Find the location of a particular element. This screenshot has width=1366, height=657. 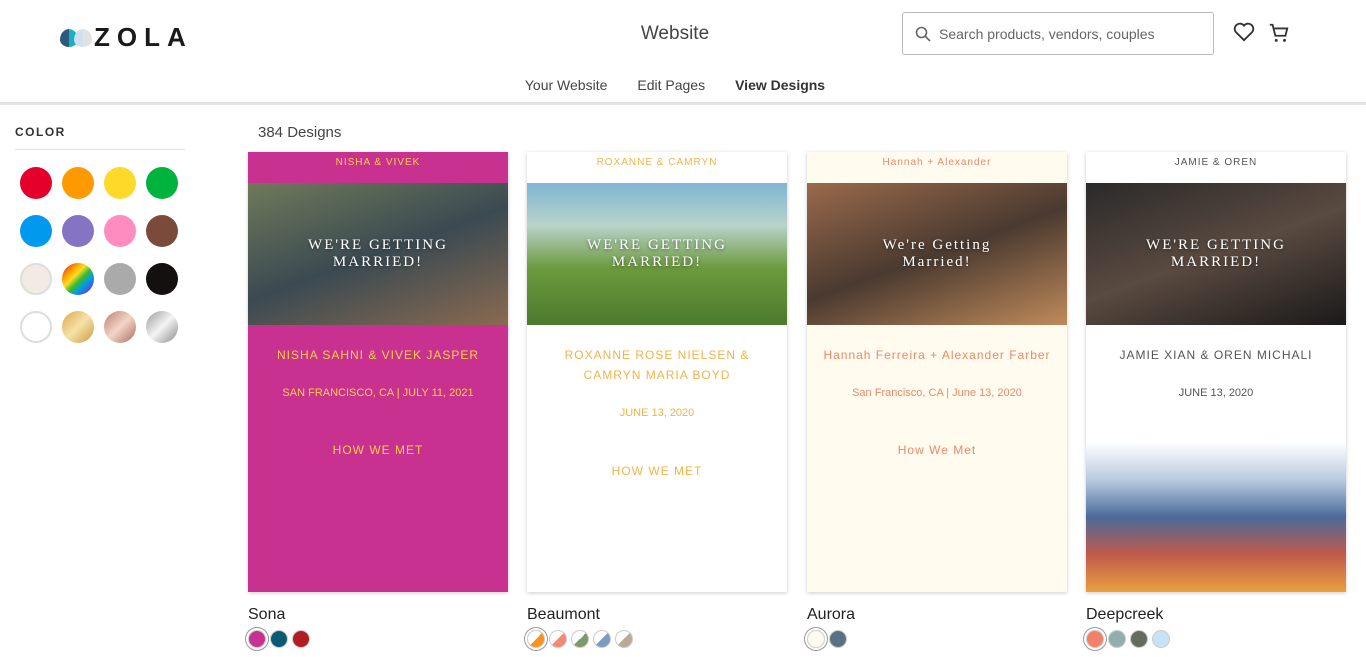

color-swatches is located at coordinates (102, 255).